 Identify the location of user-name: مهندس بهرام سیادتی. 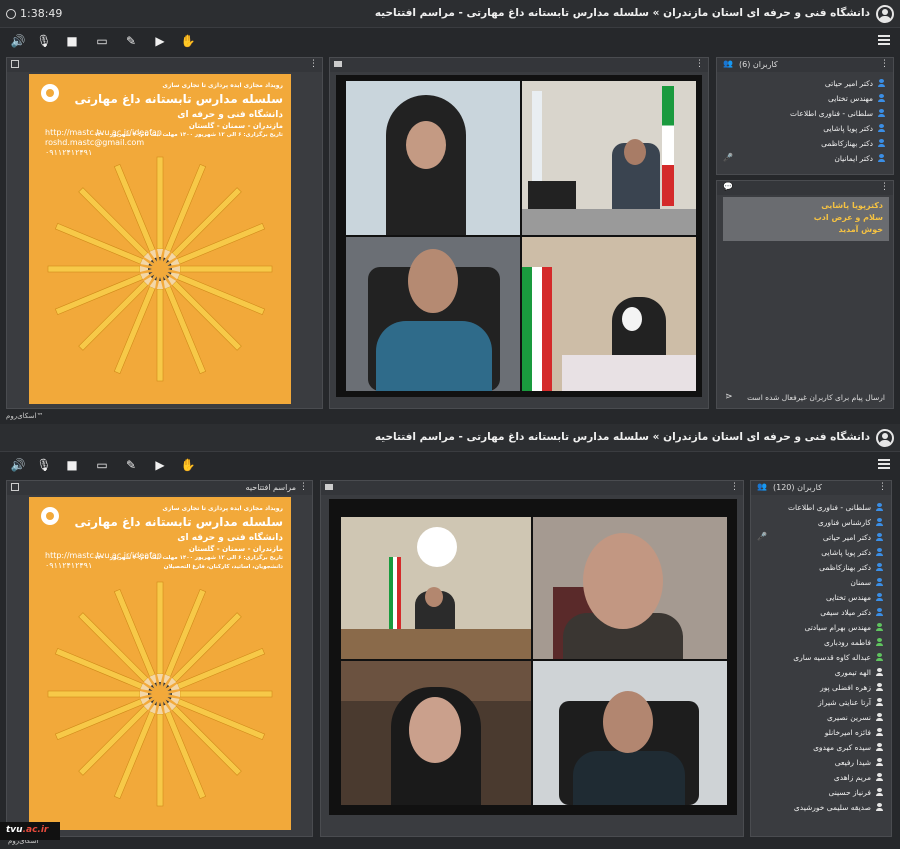
(837, 627).